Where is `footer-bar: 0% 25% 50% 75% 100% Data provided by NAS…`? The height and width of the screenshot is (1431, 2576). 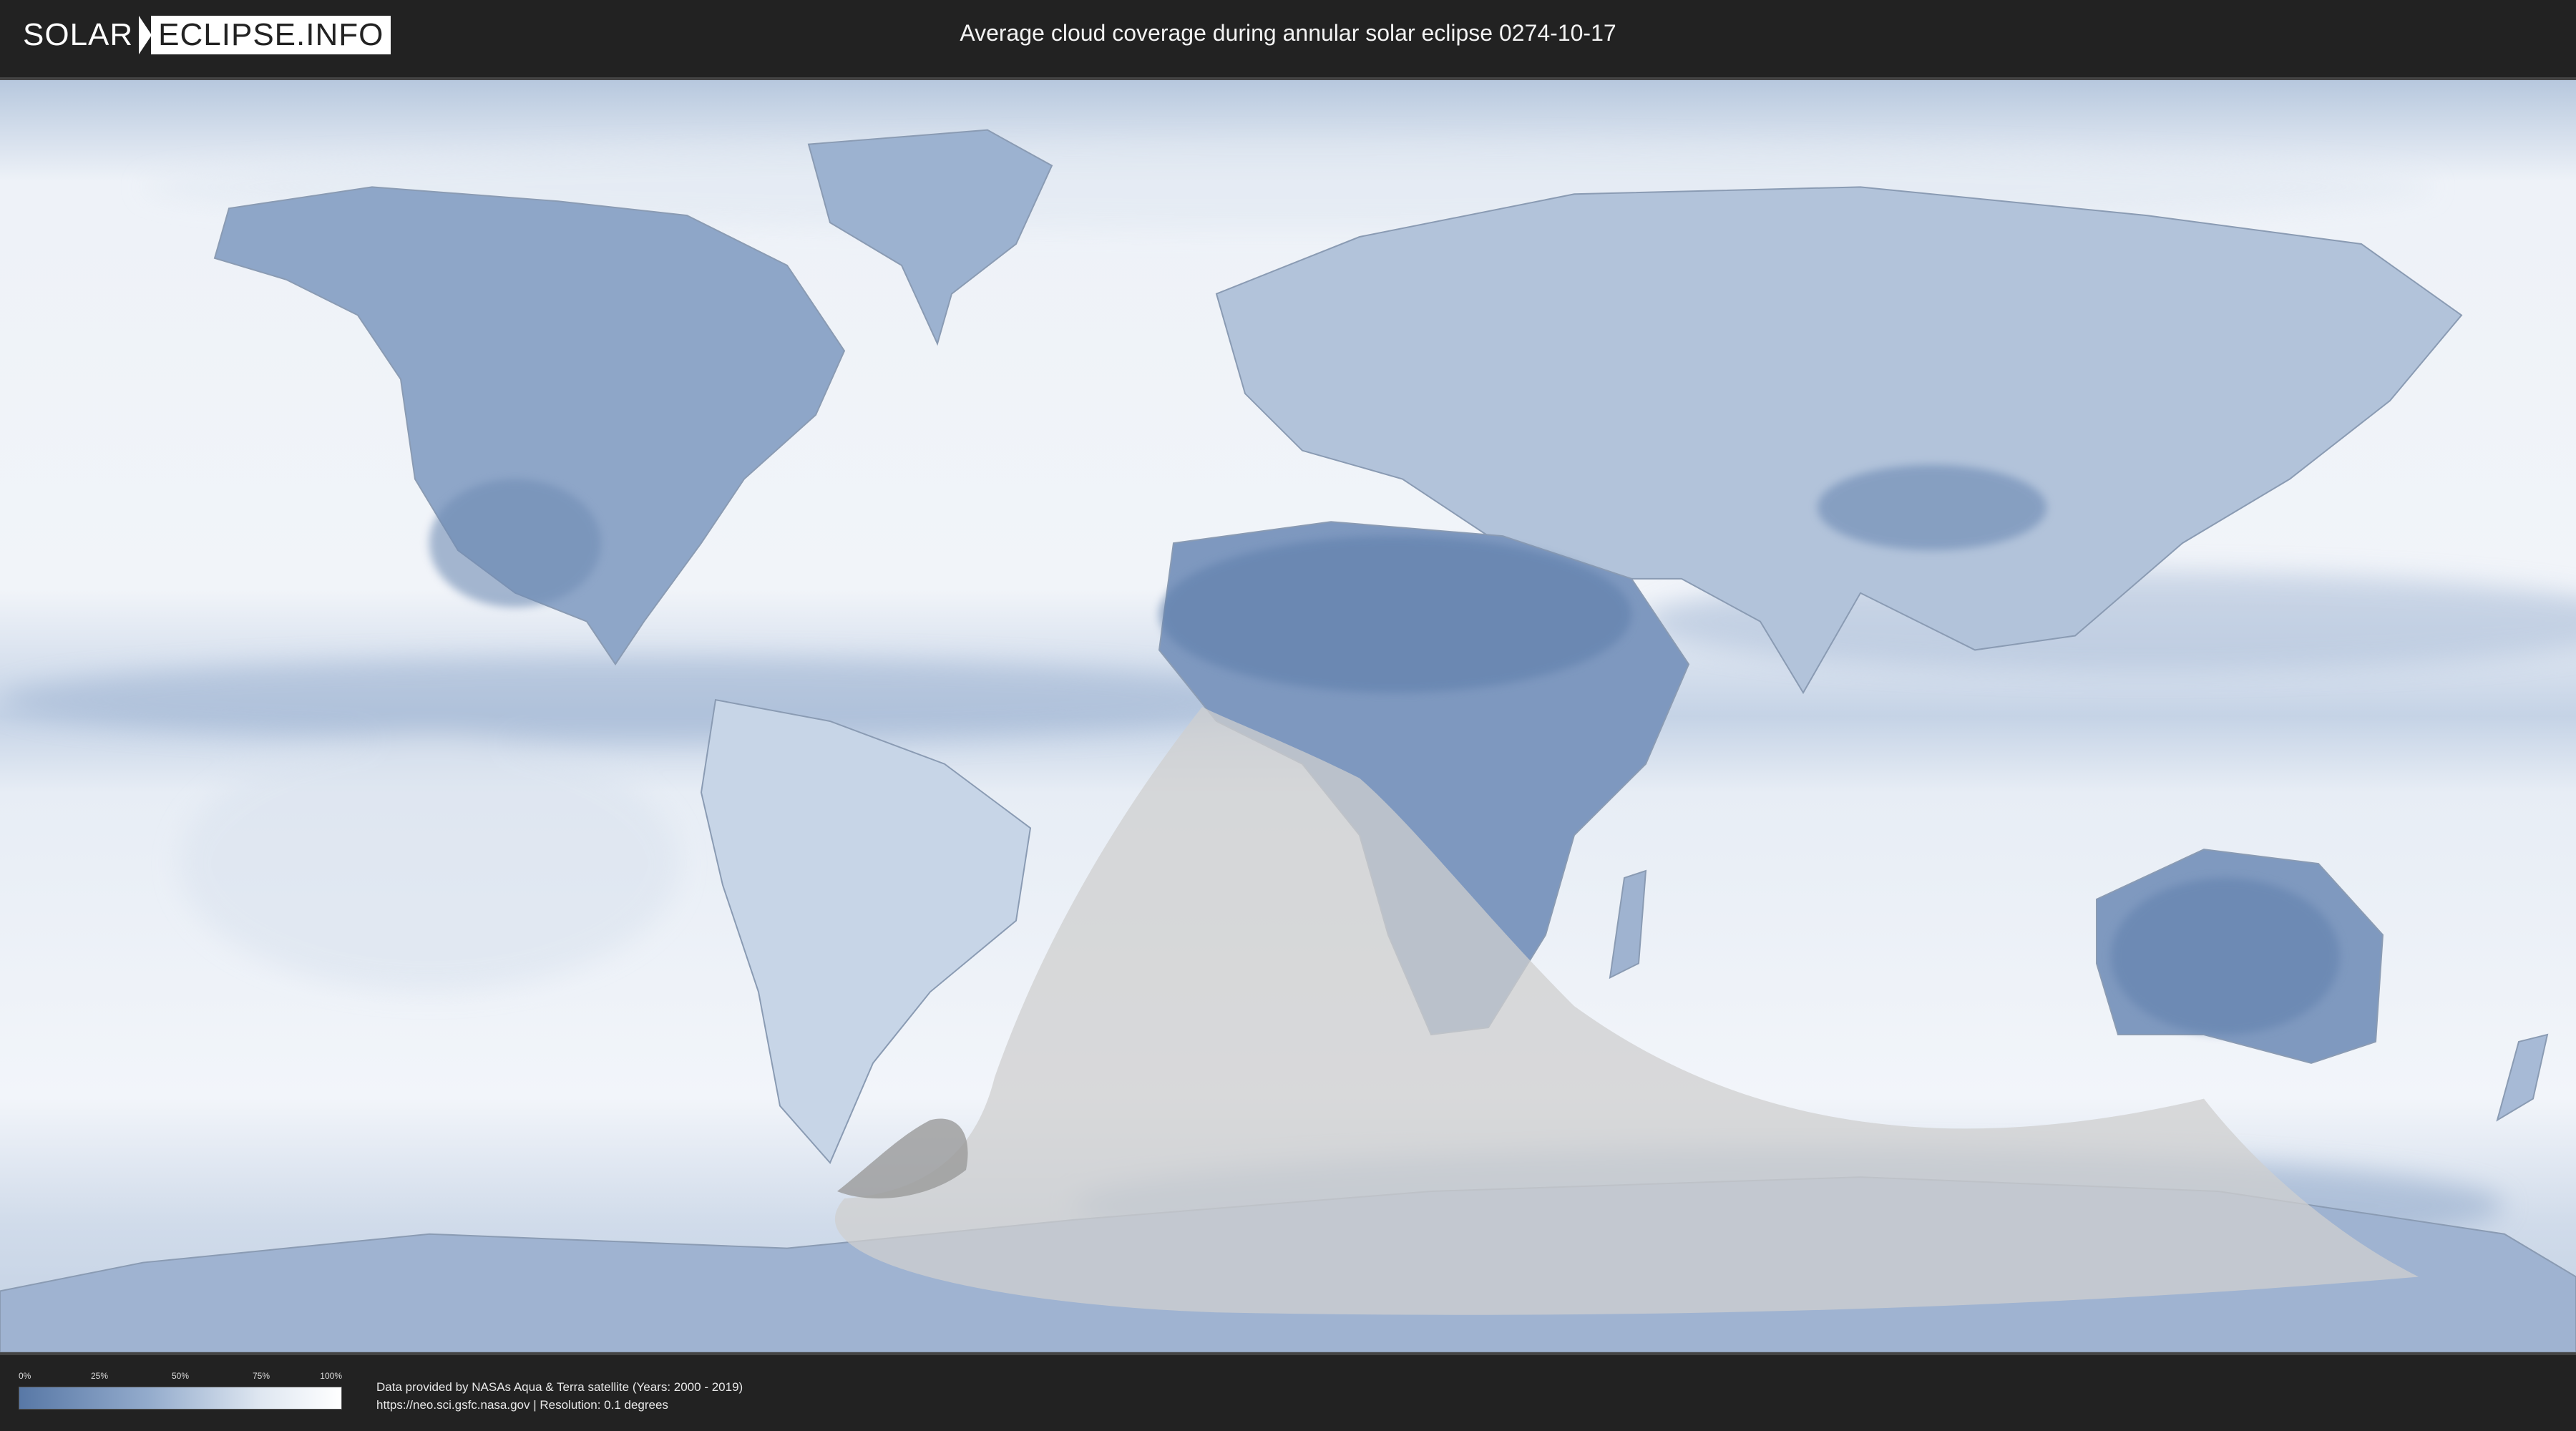 footer-bar: 0% 25% 50% 75% 100% Data provided by NAS… is located at coordinates (1288, 1393).